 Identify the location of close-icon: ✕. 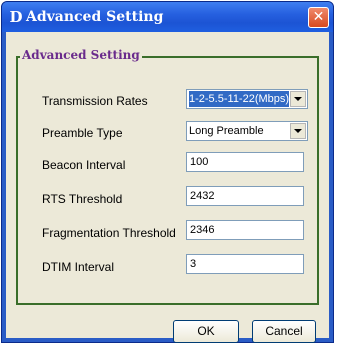
(318, 17).